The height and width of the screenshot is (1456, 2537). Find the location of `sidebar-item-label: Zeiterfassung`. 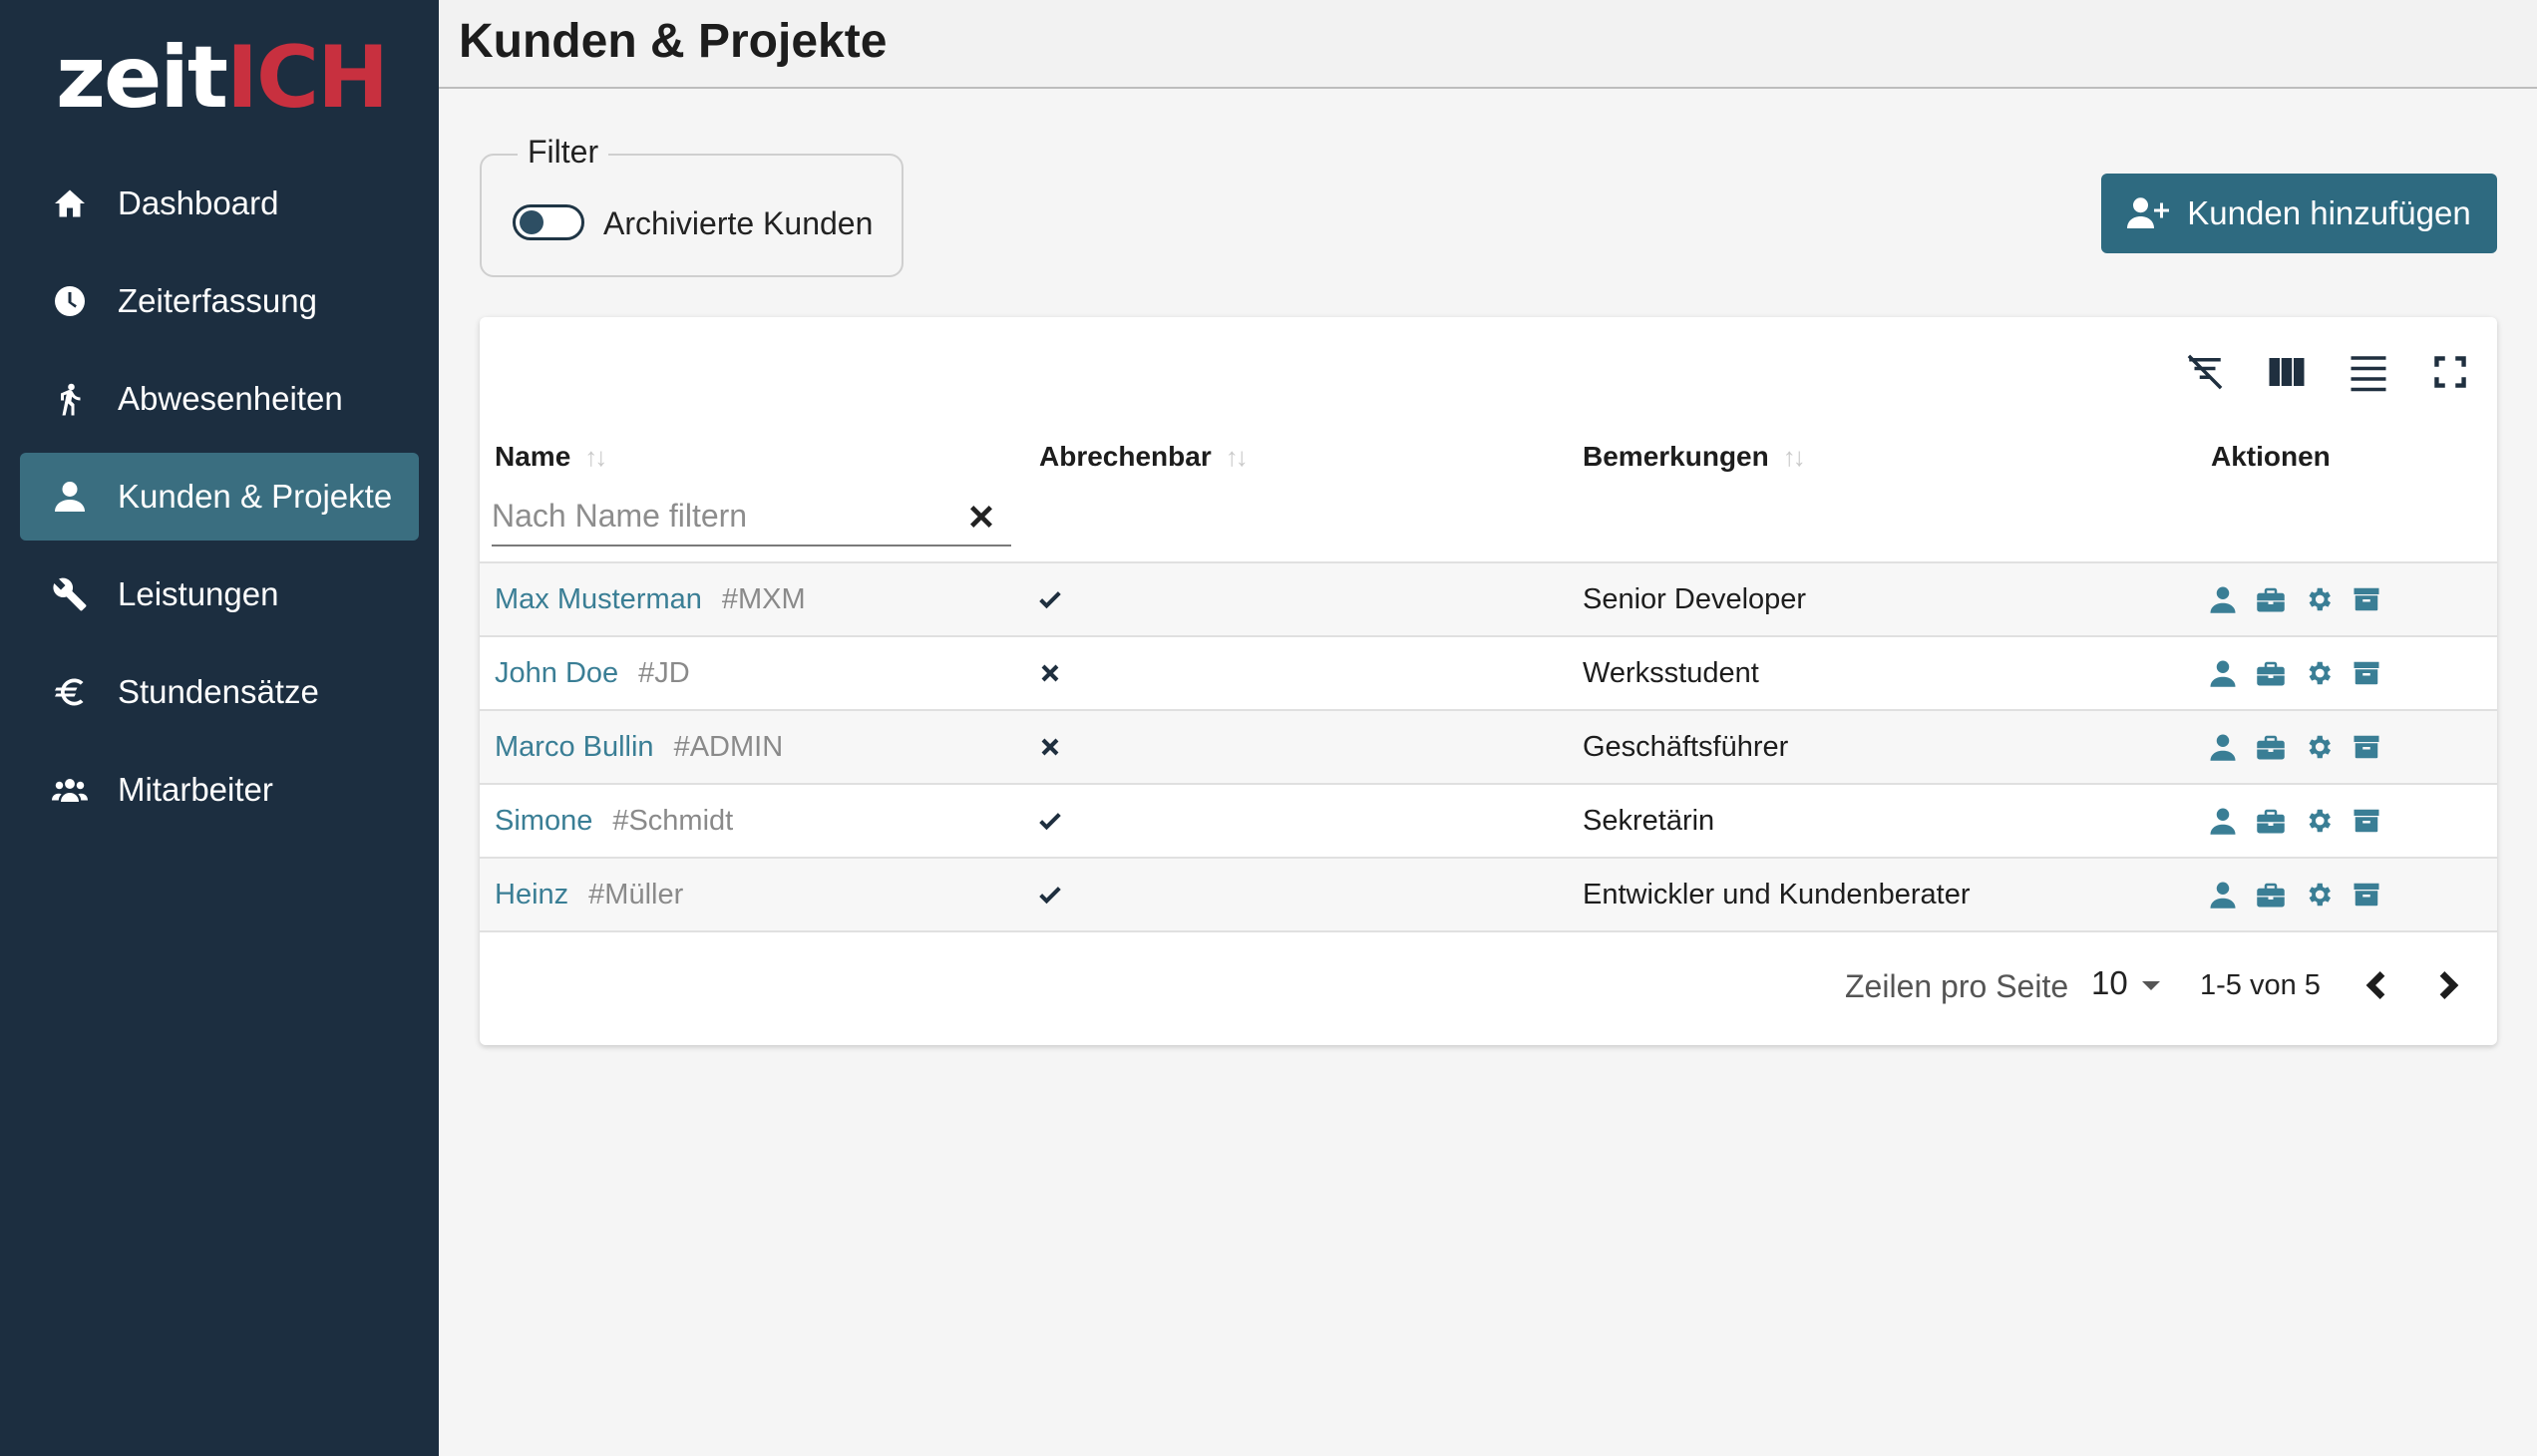

sidebar-item-label: Zeiterfassung is located at coordinates (217, 300).